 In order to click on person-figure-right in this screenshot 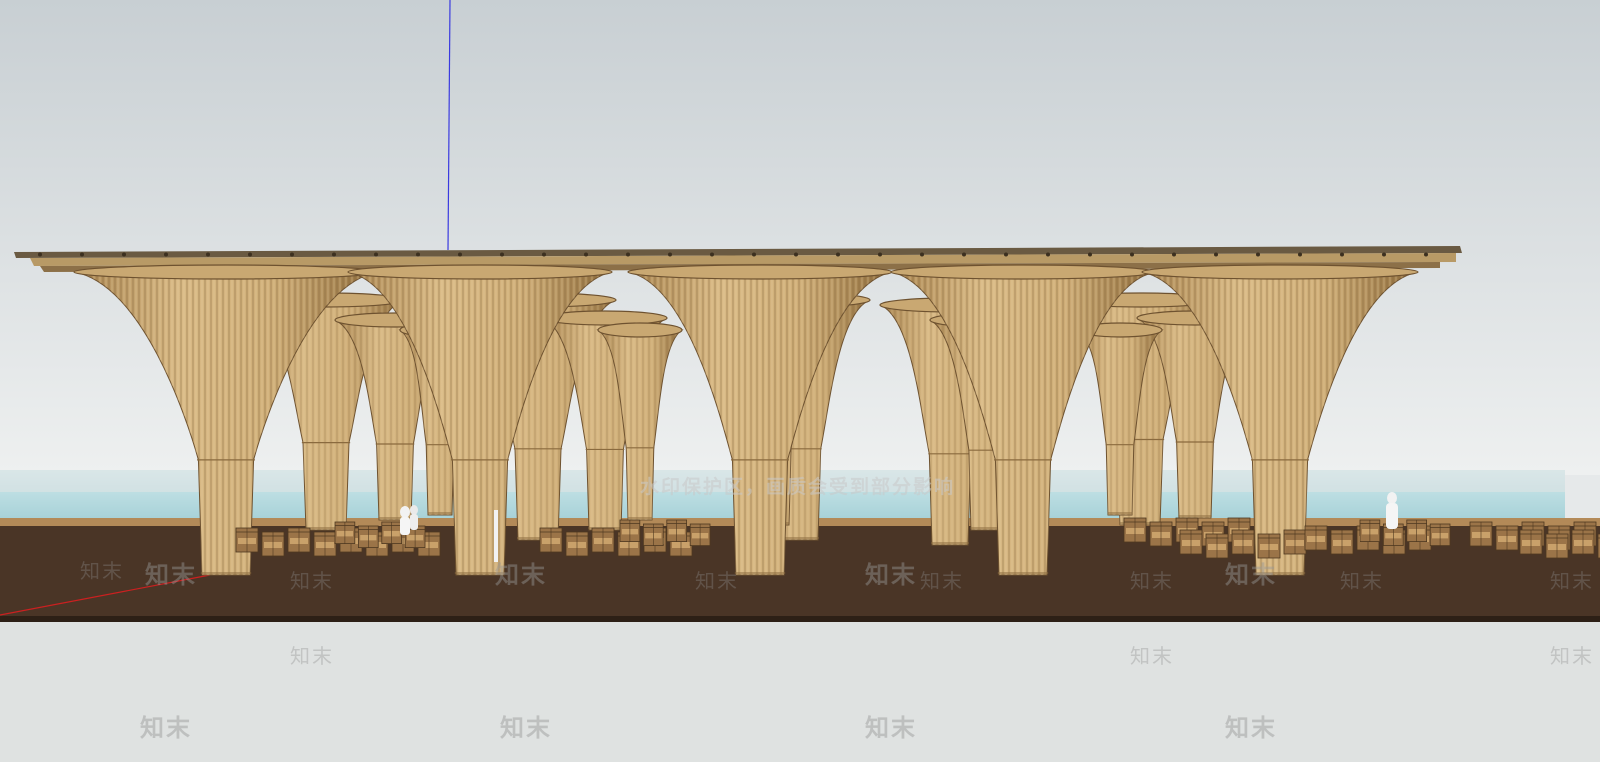, I will do `click(1392, 510)`.